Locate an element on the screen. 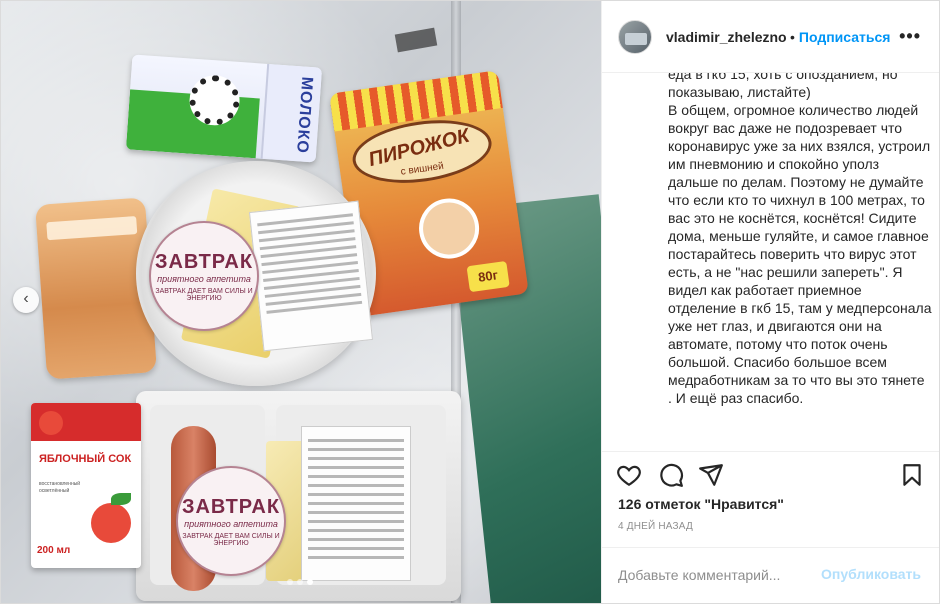  comment-bar: Опубликовать is located at coordinates (770, 575).